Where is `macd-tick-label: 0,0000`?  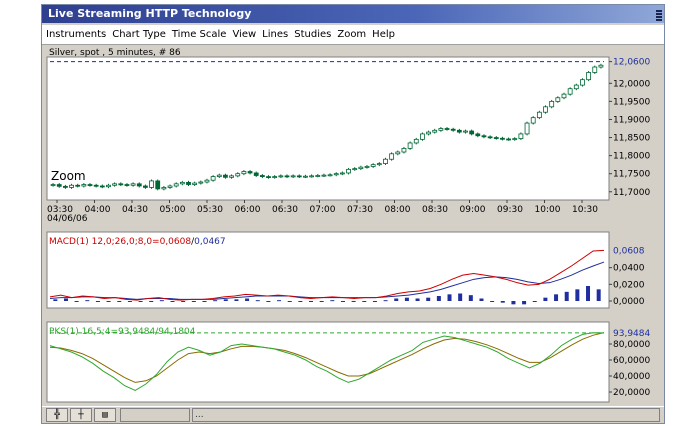 macd-tick-label: 0,0000 is located at coordinates (629, 302).